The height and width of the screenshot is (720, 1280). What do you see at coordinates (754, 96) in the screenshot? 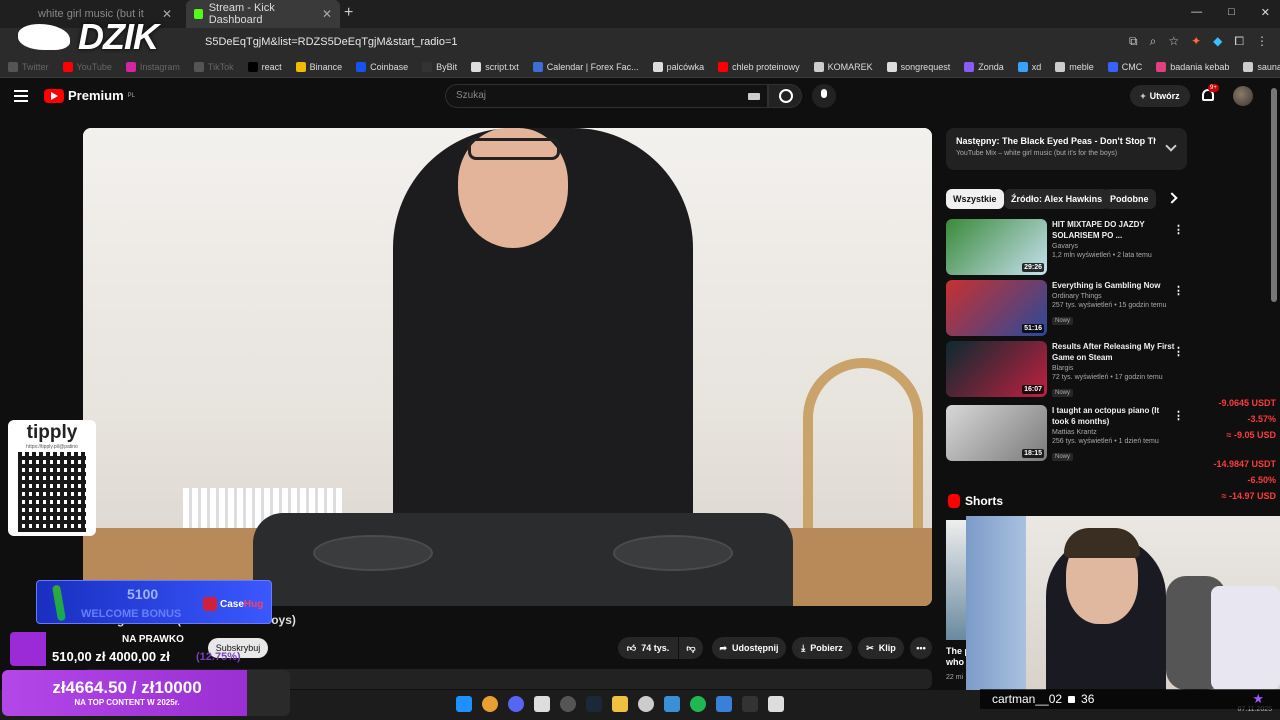
I see `keyboard-icon` at bounding box center [754, 96].